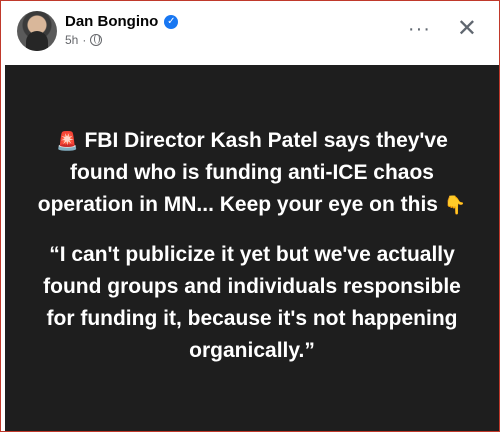 Image resolution: width=500 pixels, height=432 pixels. What do you see at coordinates (71, 40) in the screenshot?
I see `post-timestamp: 5h` at bounding box center [71, 40].